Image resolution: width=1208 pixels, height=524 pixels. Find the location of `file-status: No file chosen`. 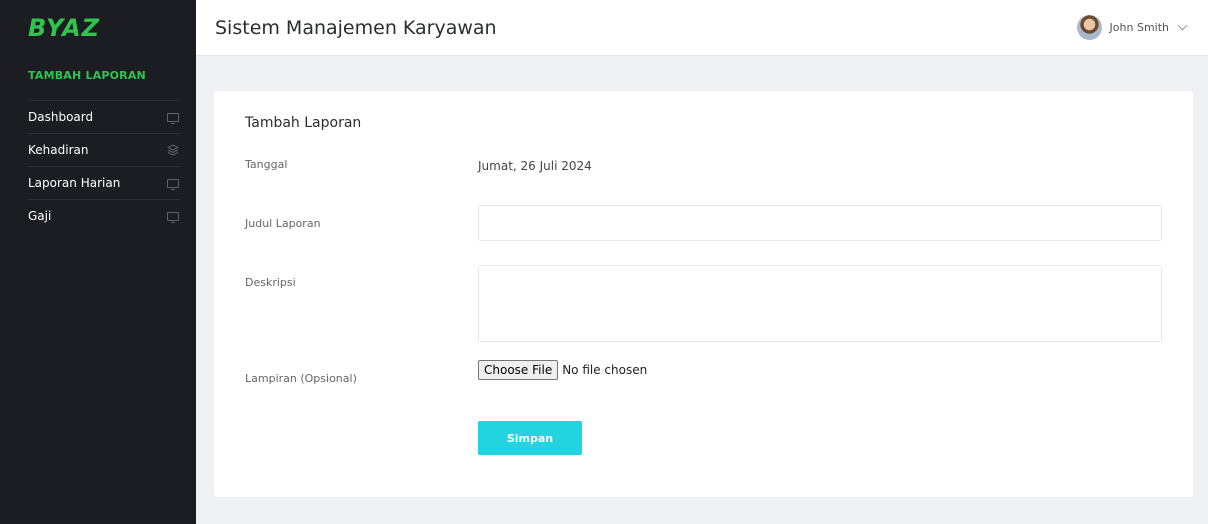

file-status: No file chosen is located at coordinates (605, 370).